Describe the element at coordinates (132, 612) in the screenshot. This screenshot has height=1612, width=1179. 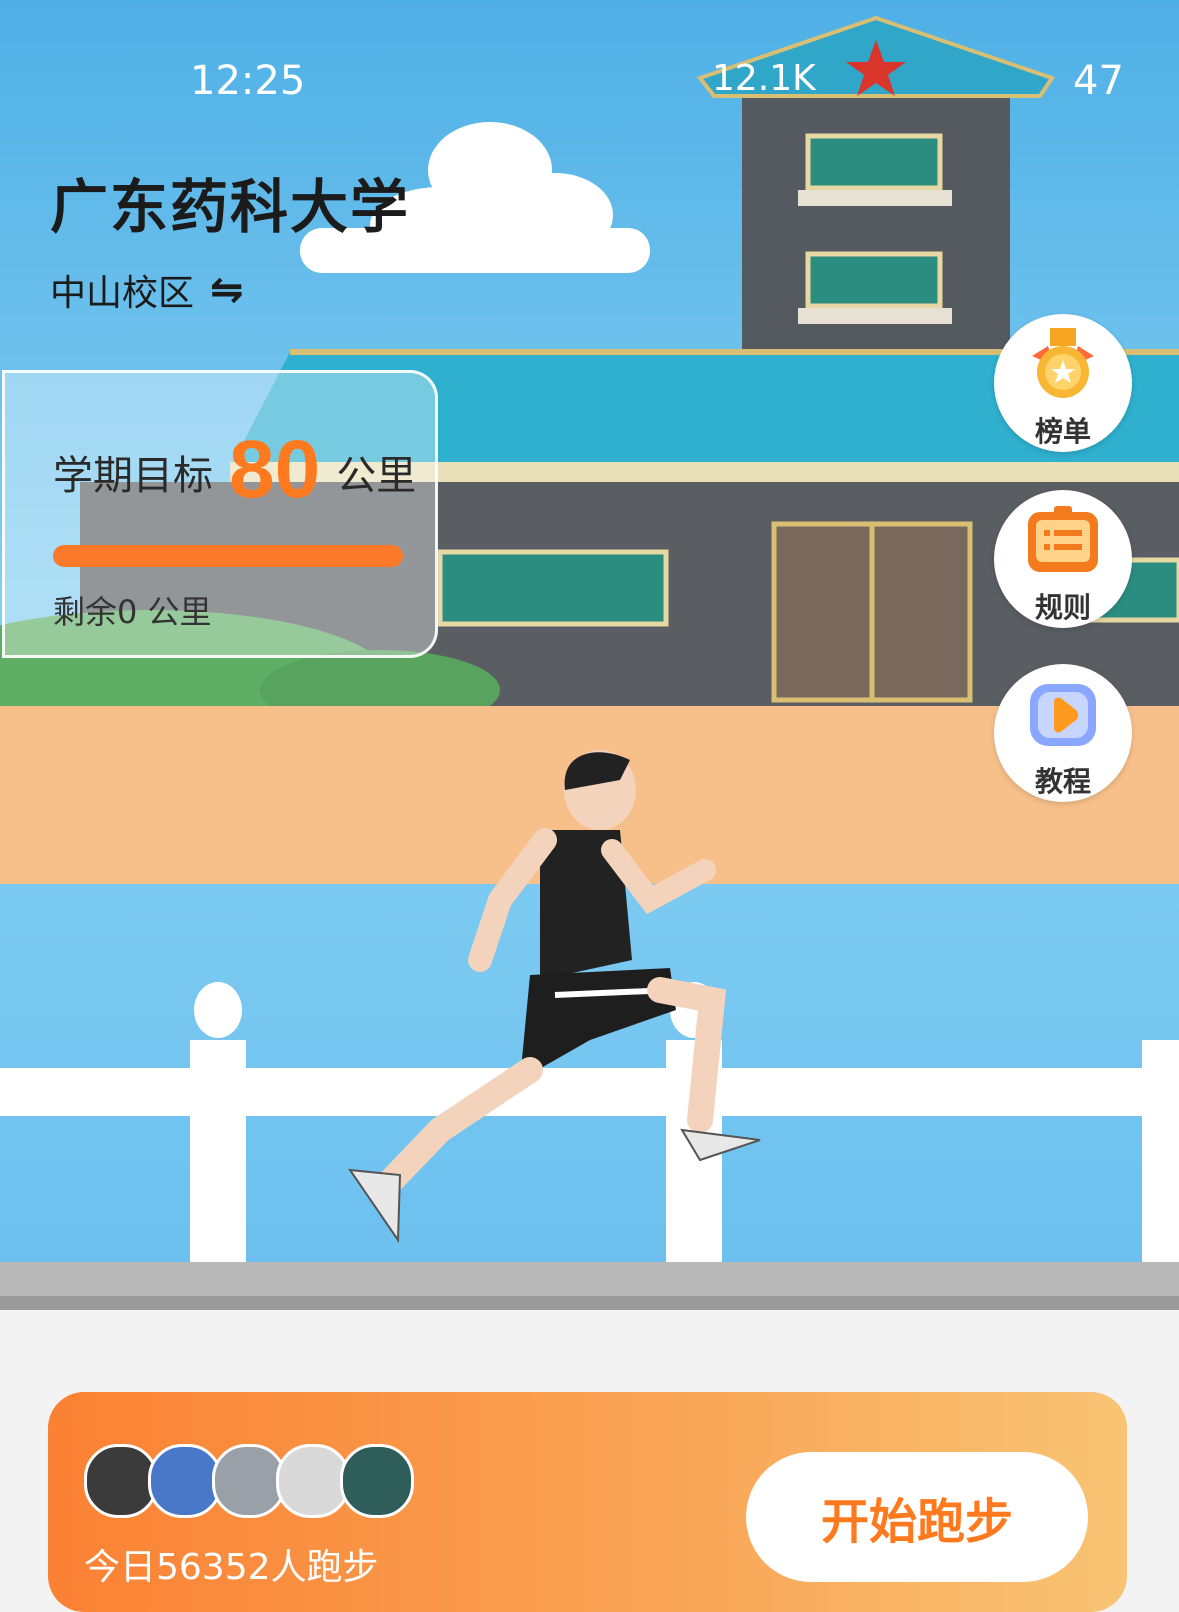
I see `remaining-distance: 剩余0 公里` at that location.